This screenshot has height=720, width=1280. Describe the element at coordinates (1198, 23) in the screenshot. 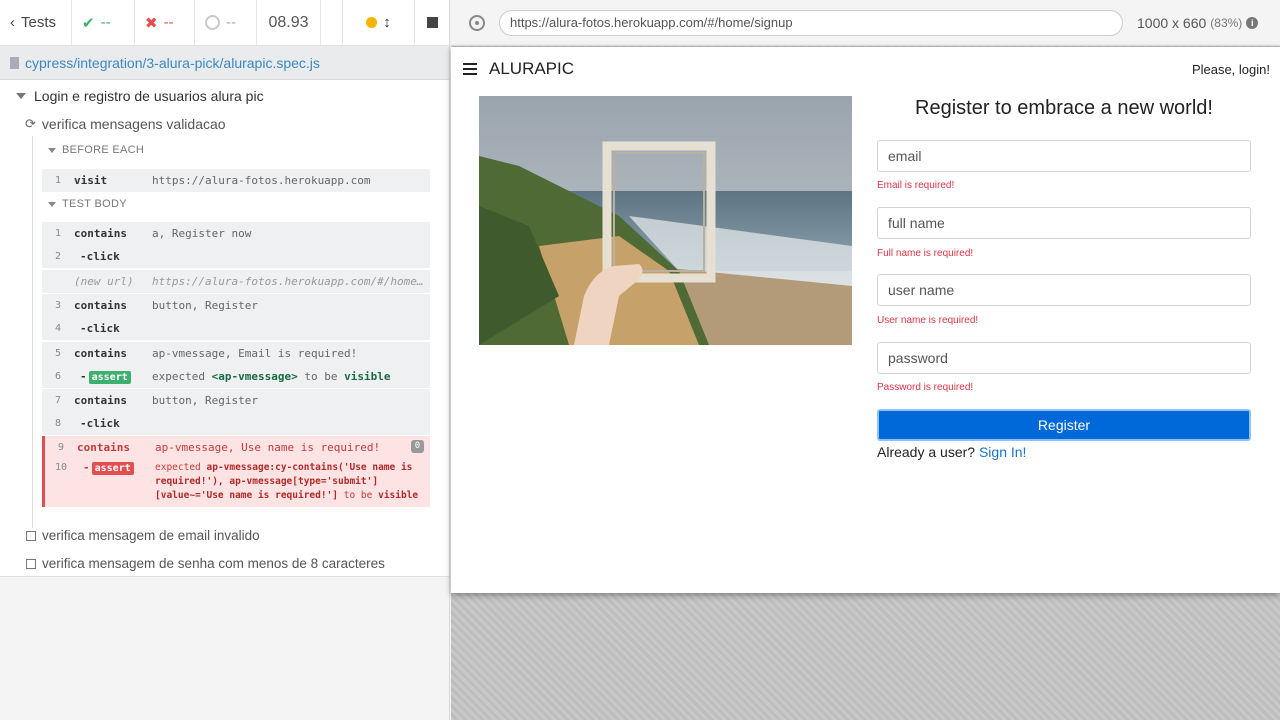

I see `viewport-info: 1000 x 660 (83%) i` at that location.